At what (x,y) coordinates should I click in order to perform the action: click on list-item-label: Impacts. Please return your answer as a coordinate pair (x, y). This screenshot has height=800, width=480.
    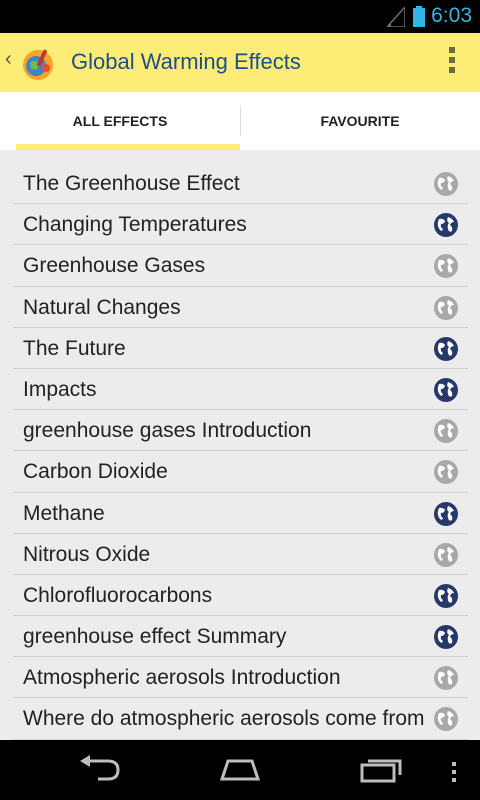
    Looking at the image, I should click on (60, 389).